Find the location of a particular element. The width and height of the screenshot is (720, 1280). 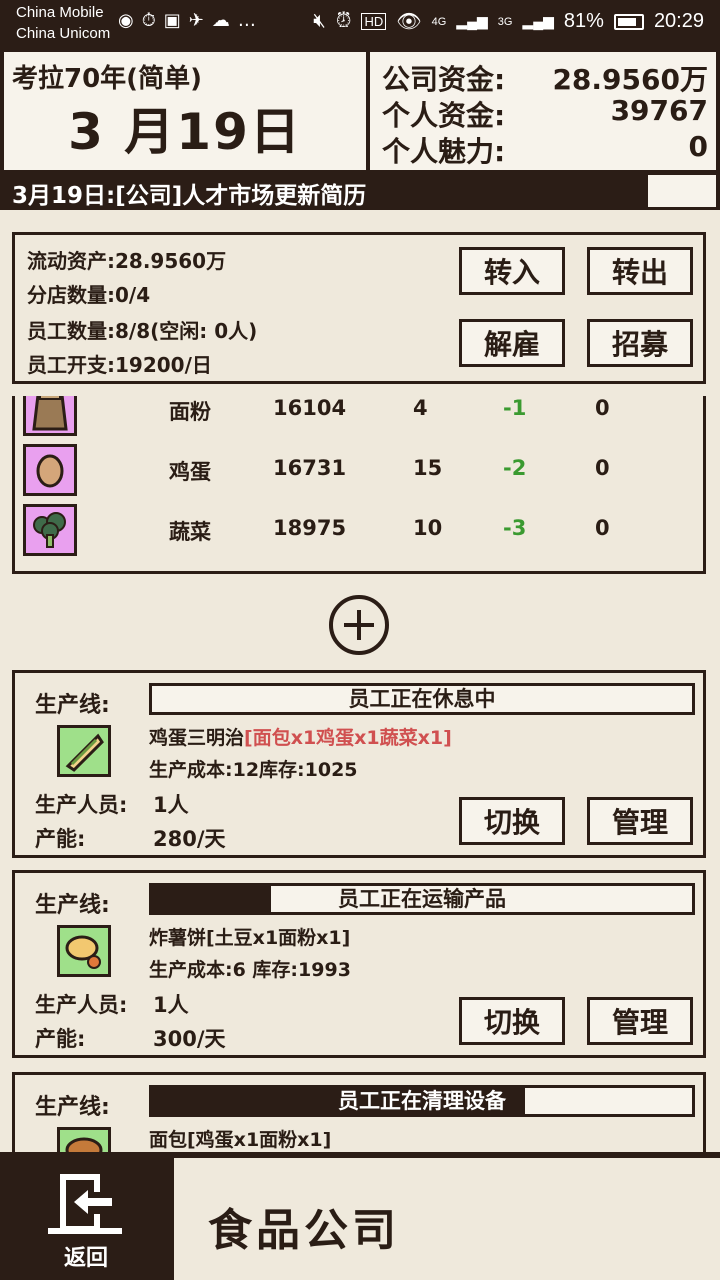

personal-funds-row: 个人资金: 39767 is located at coordinates (545, 114).